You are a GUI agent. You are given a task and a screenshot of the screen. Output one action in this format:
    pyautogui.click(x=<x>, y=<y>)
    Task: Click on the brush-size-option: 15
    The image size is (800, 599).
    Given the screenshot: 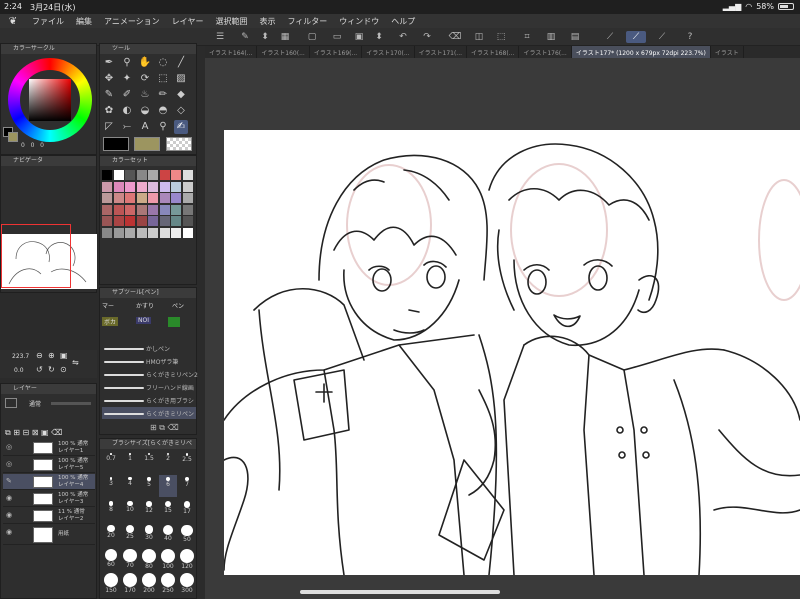 What is the action you would take?
    pyautogui.click(x=168, y=510)
    